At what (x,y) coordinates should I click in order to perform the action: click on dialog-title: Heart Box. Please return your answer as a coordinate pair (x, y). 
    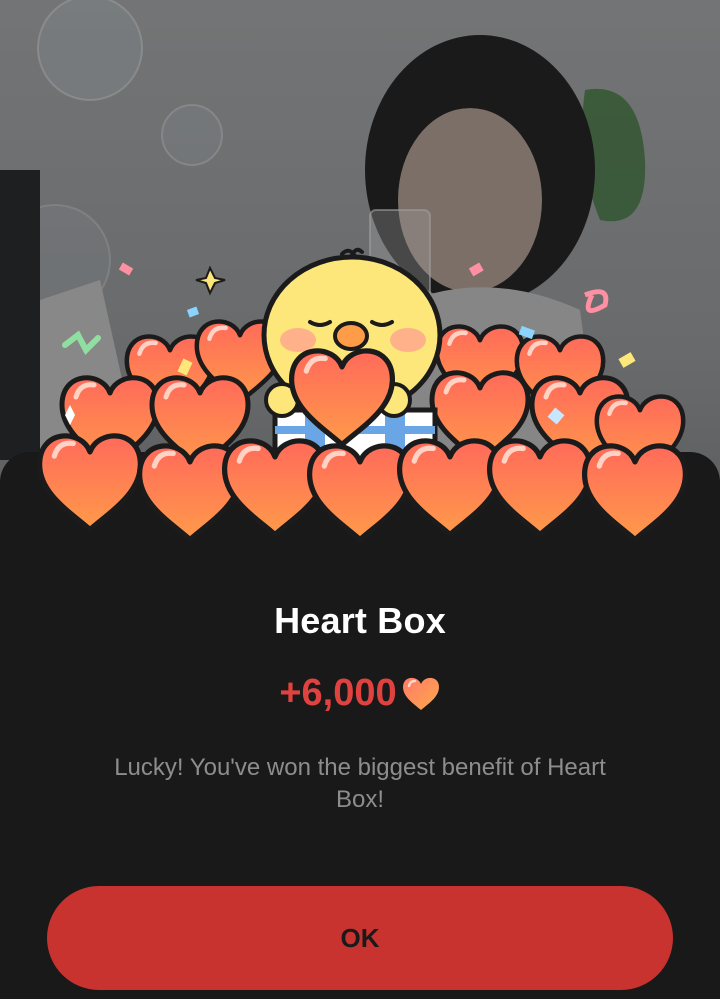
    Looking at the image, I should click on (360, 620).